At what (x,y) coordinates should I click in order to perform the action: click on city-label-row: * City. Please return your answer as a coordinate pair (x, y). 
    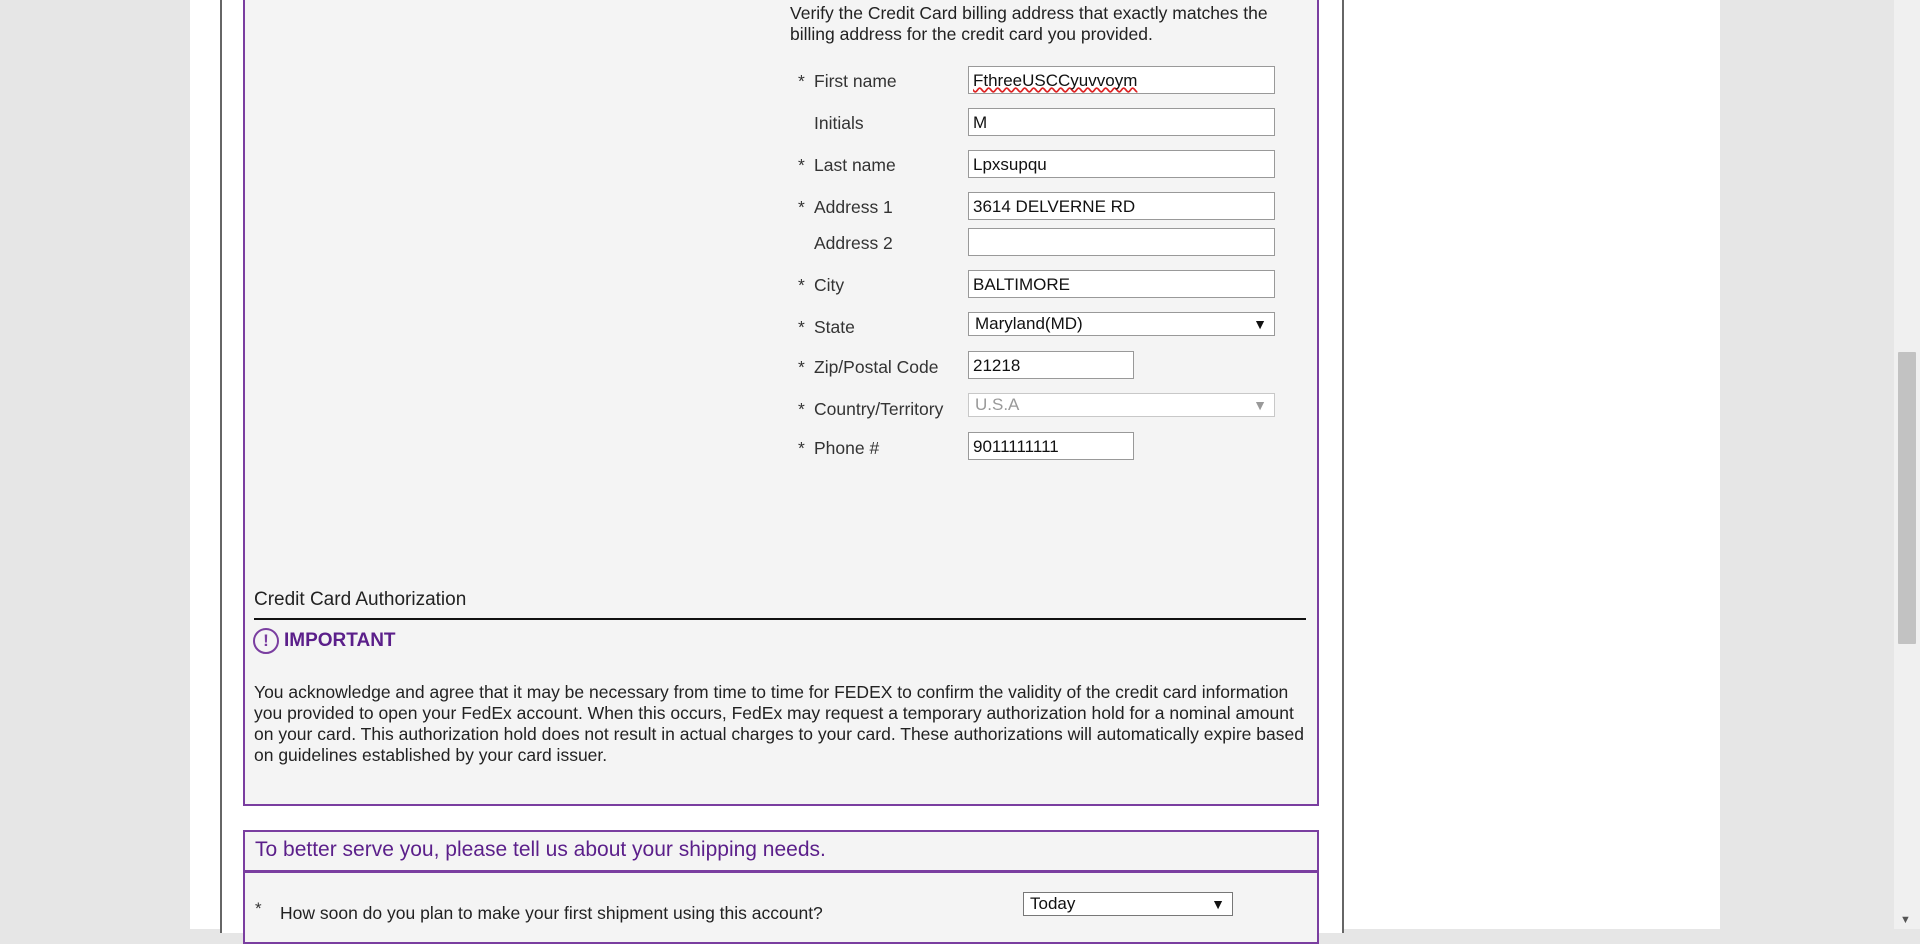
    Looking at the image, I should click on (821, 285).